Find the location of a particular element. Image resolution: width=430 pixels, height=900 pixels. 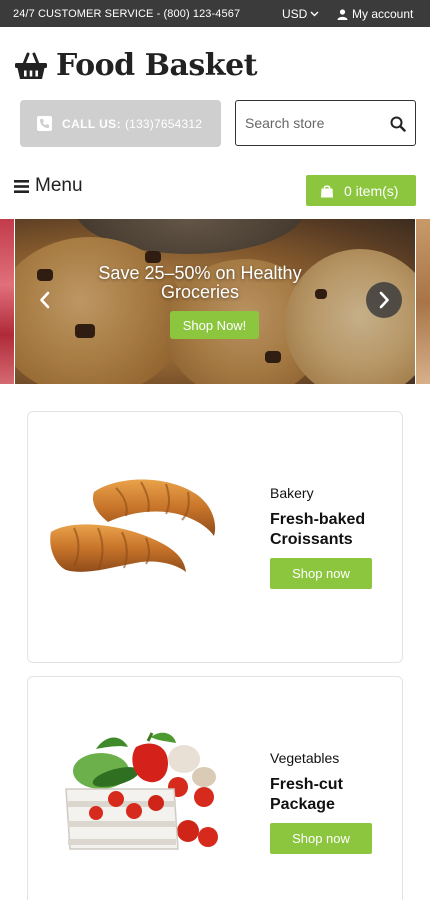

search-input is located at coordinates (315, 123).